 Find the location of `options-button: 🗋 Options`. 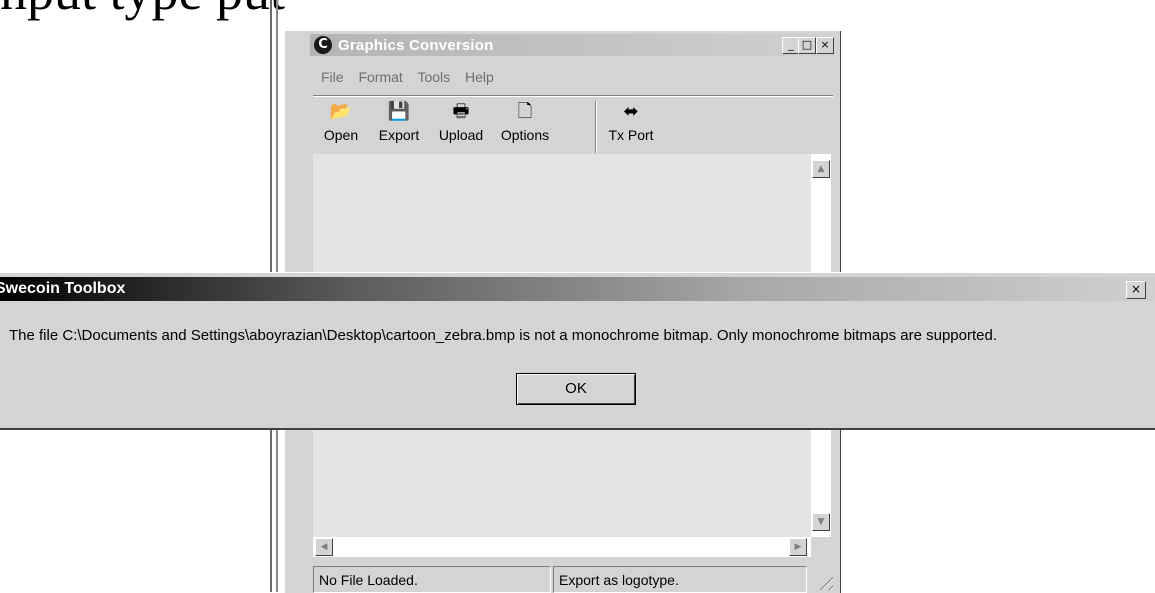

options-button: 🗋 Options is located at coordinates (525, 122).